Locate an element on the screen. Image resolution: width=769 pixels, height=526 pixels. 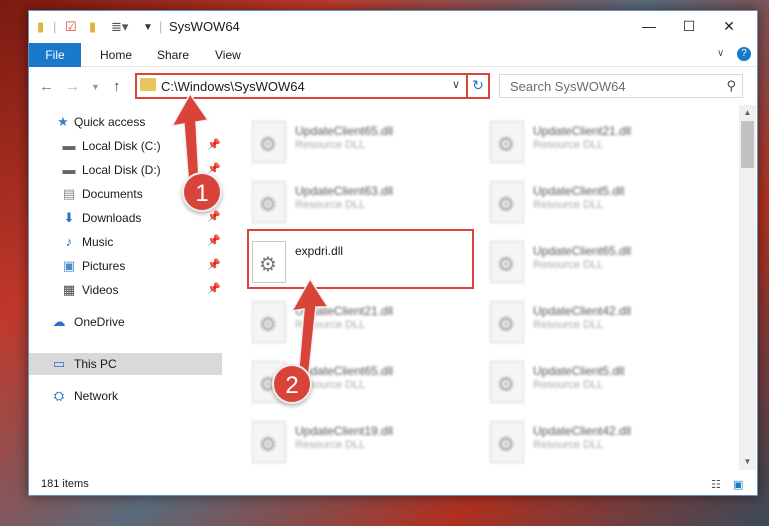
file-name: UpdateClient63.dll is located at coordinates (344, 191).